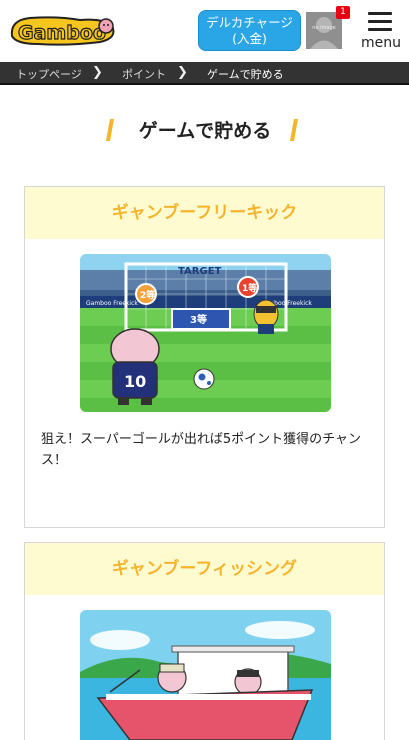  Describe the element at coordinates (343, 12) in the screenshot. I see `notification-badge: 1` at that location.